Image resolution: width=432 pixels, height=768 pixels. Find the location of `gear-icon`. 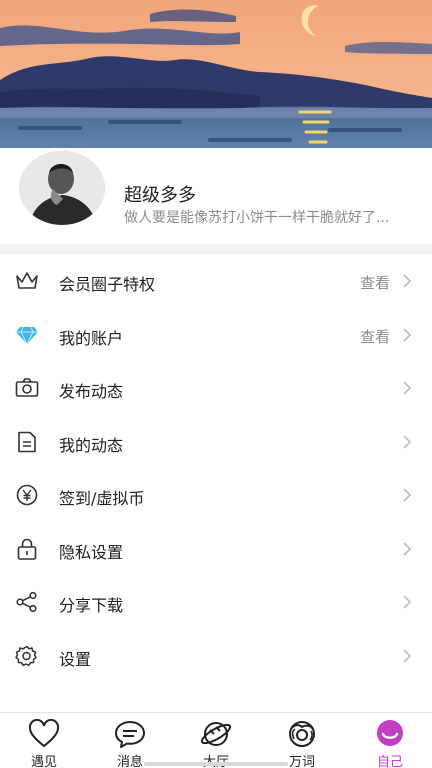

gear-icon is located at coordinates (27, 656).